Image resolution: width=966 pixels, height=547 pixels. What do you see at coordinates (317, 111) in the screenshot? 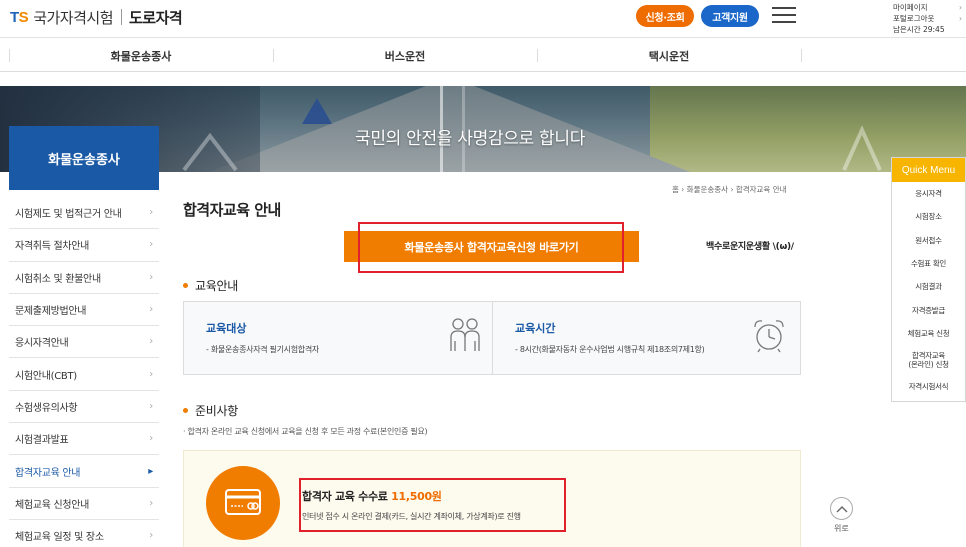
I see `banner-triangle-icon` at bounding box center [317, 111].